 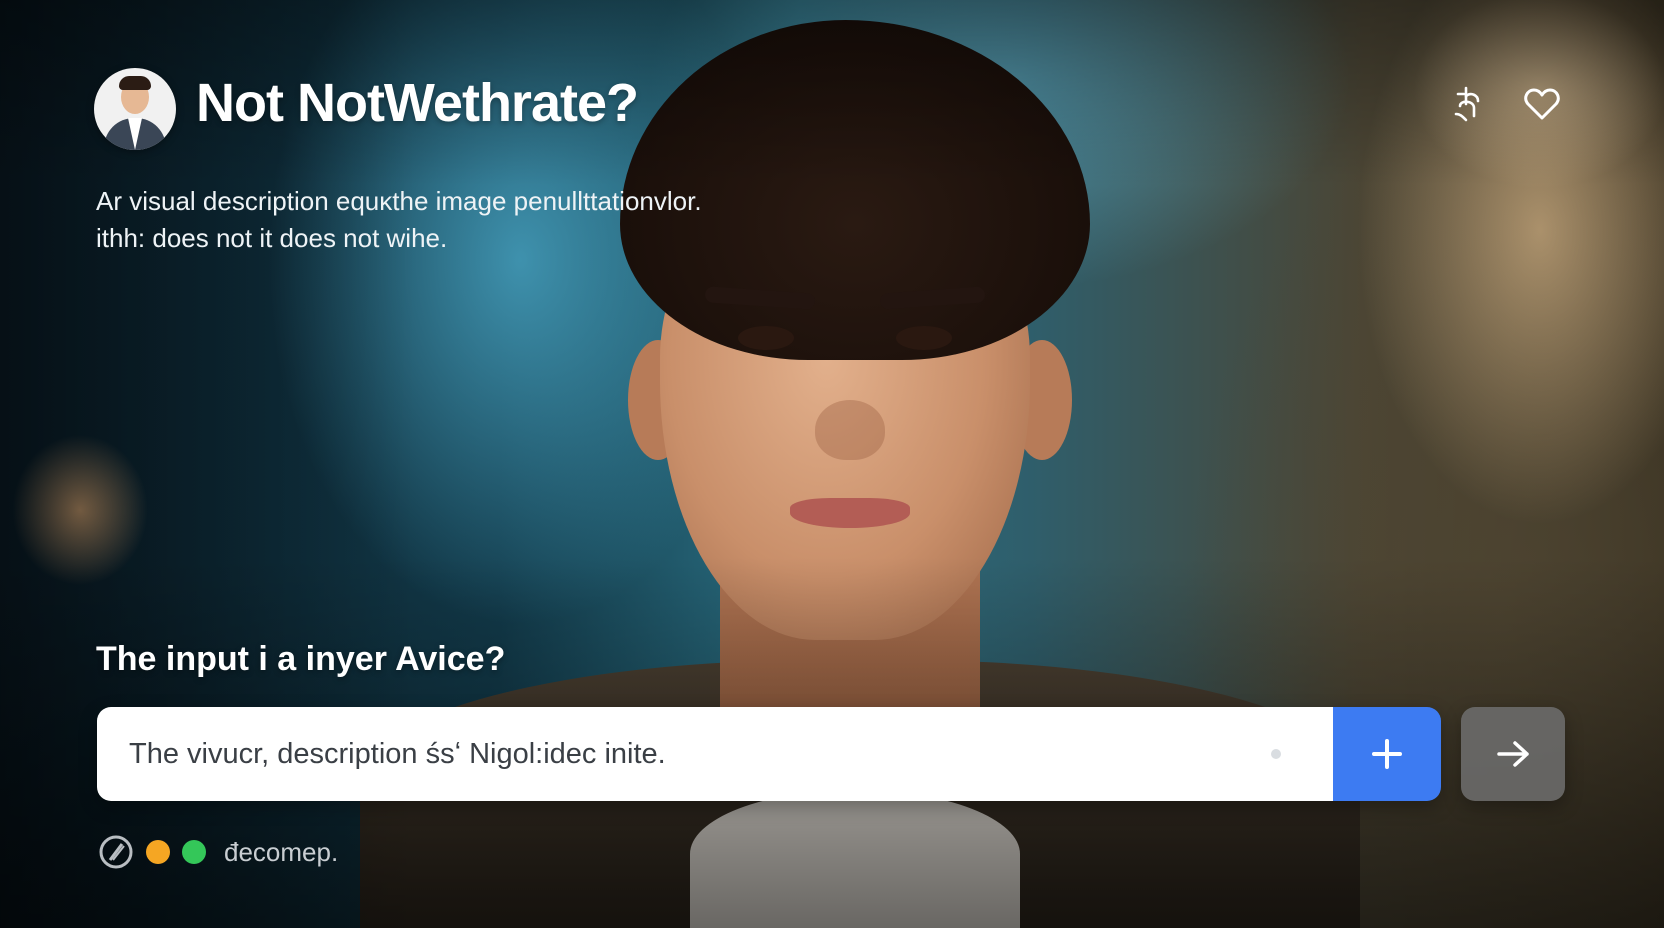 I want to click on status-dot-orange, so click(x=158, y=852).